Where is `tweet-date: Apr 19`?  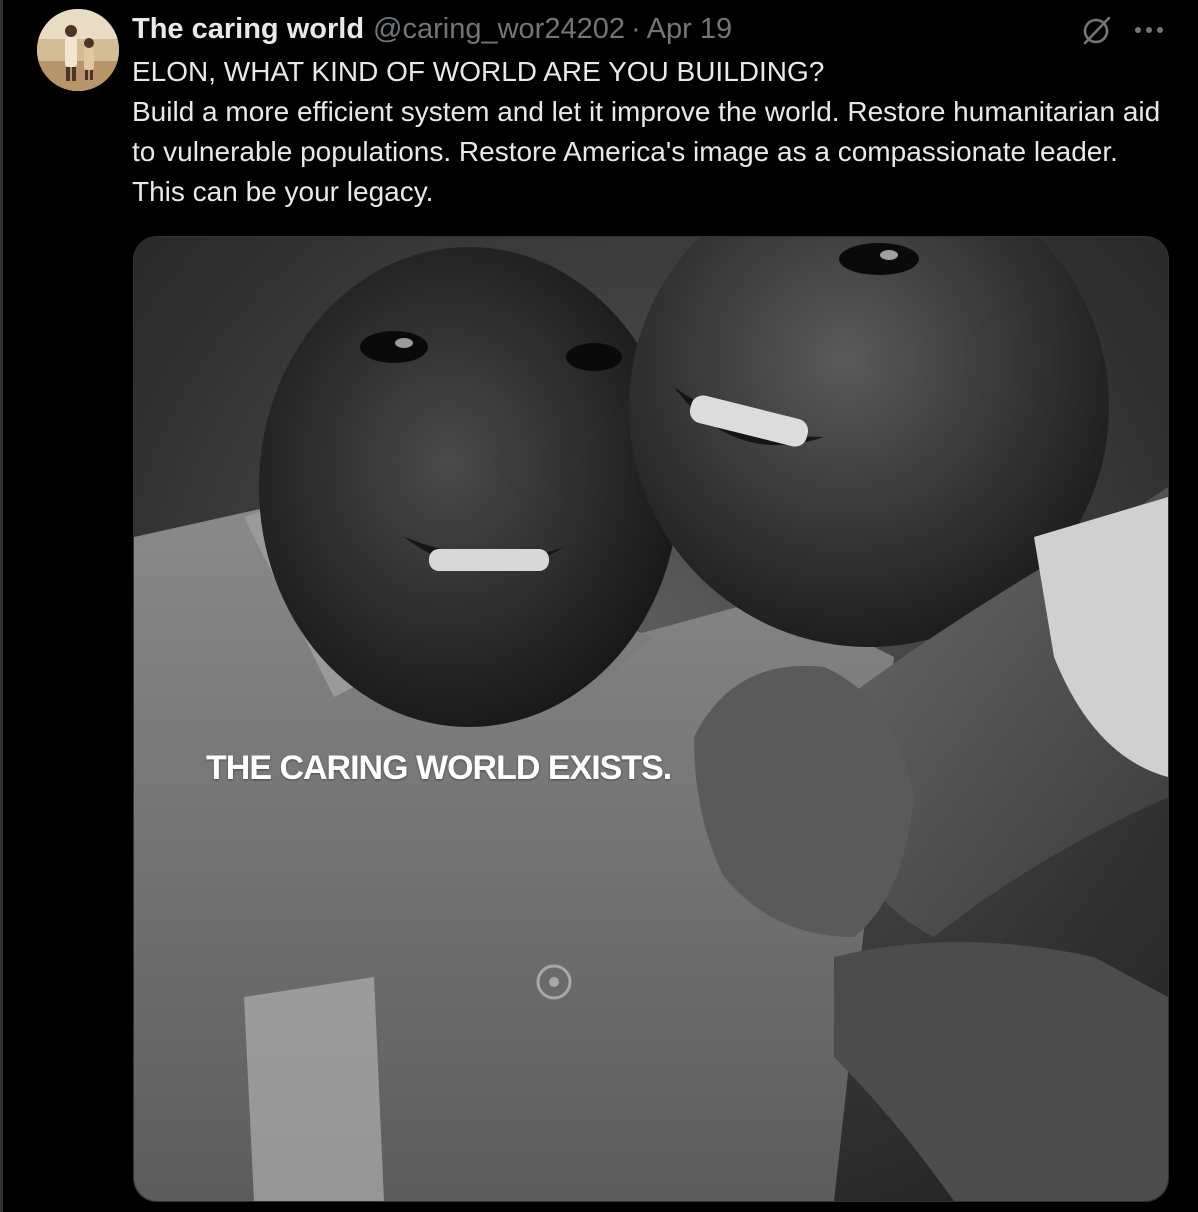 tweet-date: Apr 19 is located at coordinates (689, 29).